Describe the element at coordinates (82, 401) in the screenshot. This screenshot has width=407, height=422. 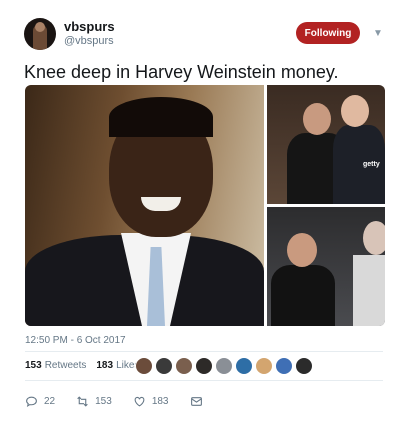
I see `retweet-icon` at that location.